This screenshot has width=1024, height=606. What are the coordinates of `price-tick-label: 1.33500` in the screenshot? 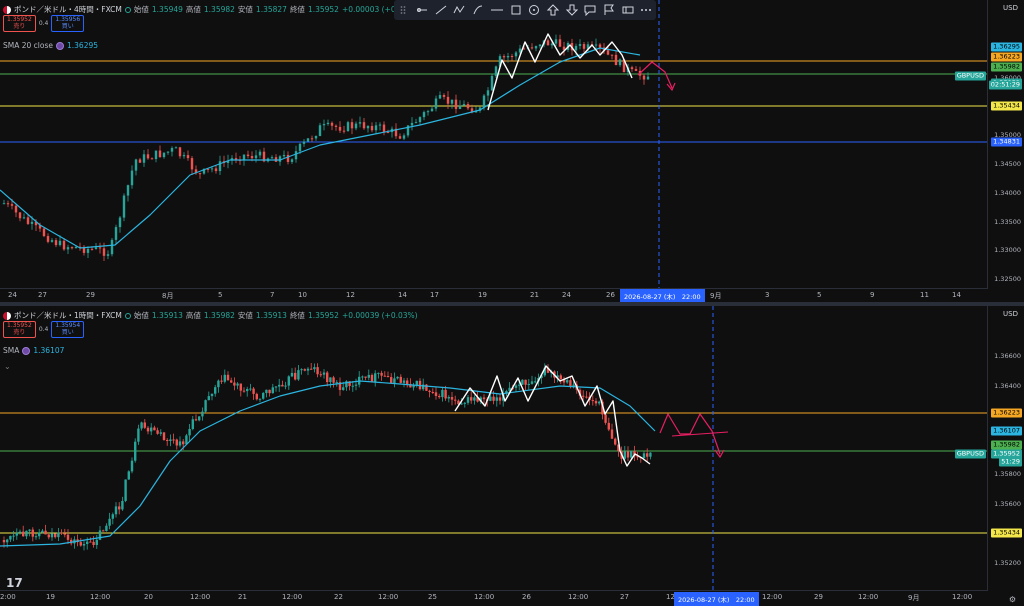 It's located at (1007, 221).